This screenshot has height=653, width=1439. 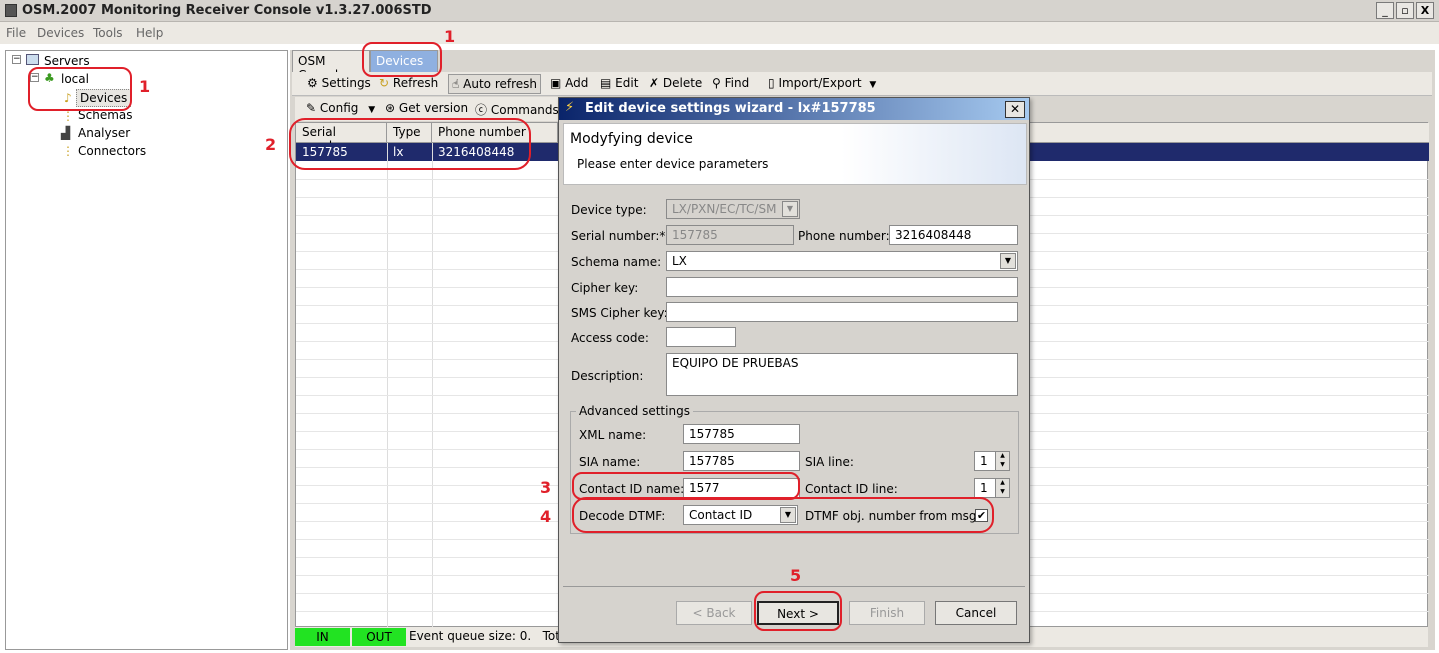 What do you see at coordinates (992, 488) in the screenshot?
I see `contact-id-line-spinner: 1 ▲ ▼` at bounding box center [992, 488].